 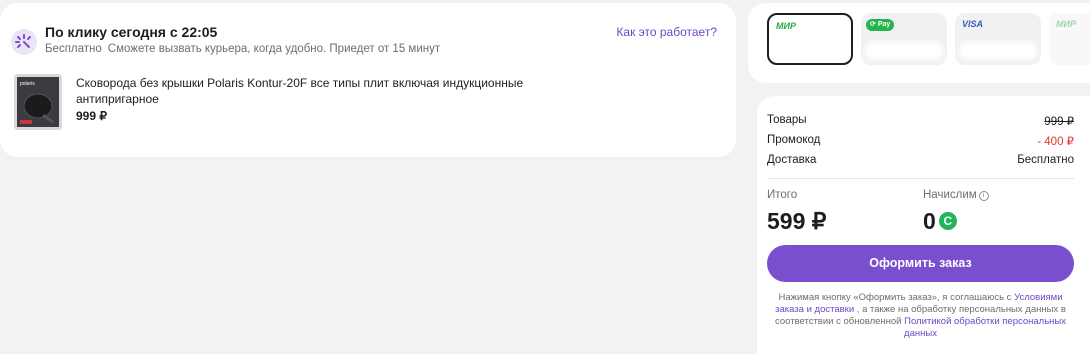 I want to click on product-thumb-brand: polaris, so click(x=27, y=84).